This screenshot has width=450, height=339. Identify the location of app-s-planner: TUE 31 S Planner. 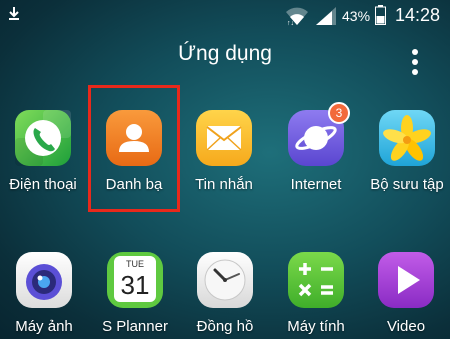
(135, 292).